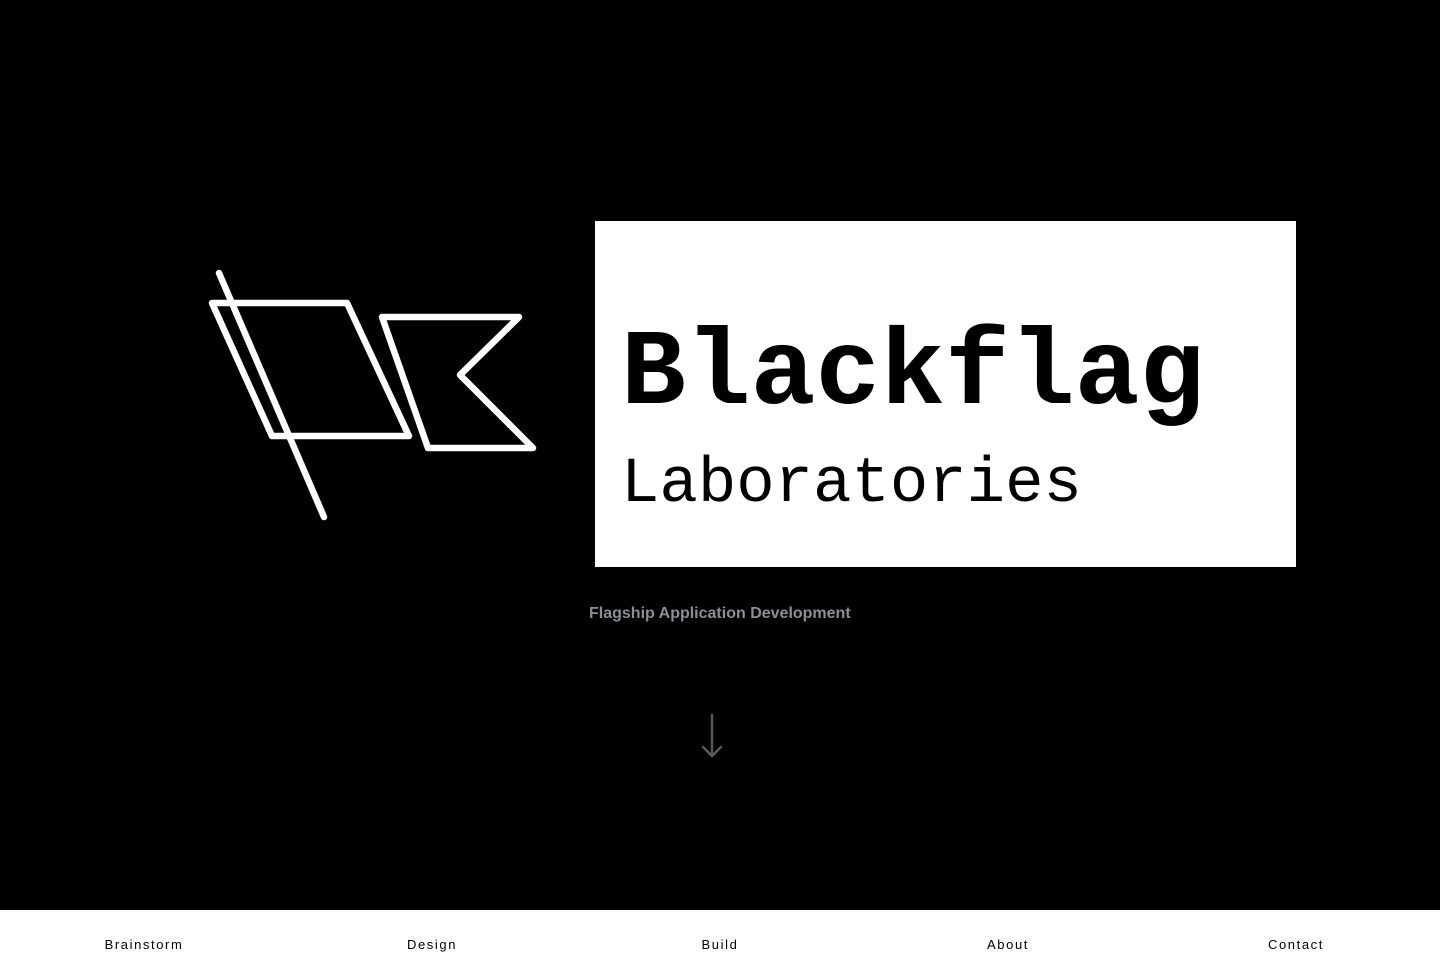 The height and width of the screenshot is (980, 1440). I want to click on nav-item-brainstorm: Brainstorm, so click(144, 945).